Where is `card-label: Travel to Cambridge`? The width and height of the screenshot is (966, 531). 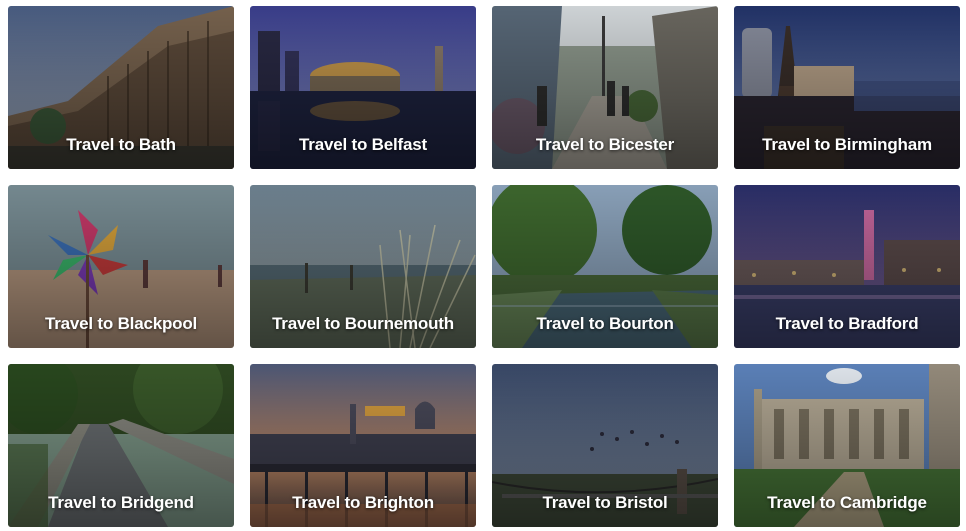
card-label: Travel to Cambridge is located at coordinates (847, 502).